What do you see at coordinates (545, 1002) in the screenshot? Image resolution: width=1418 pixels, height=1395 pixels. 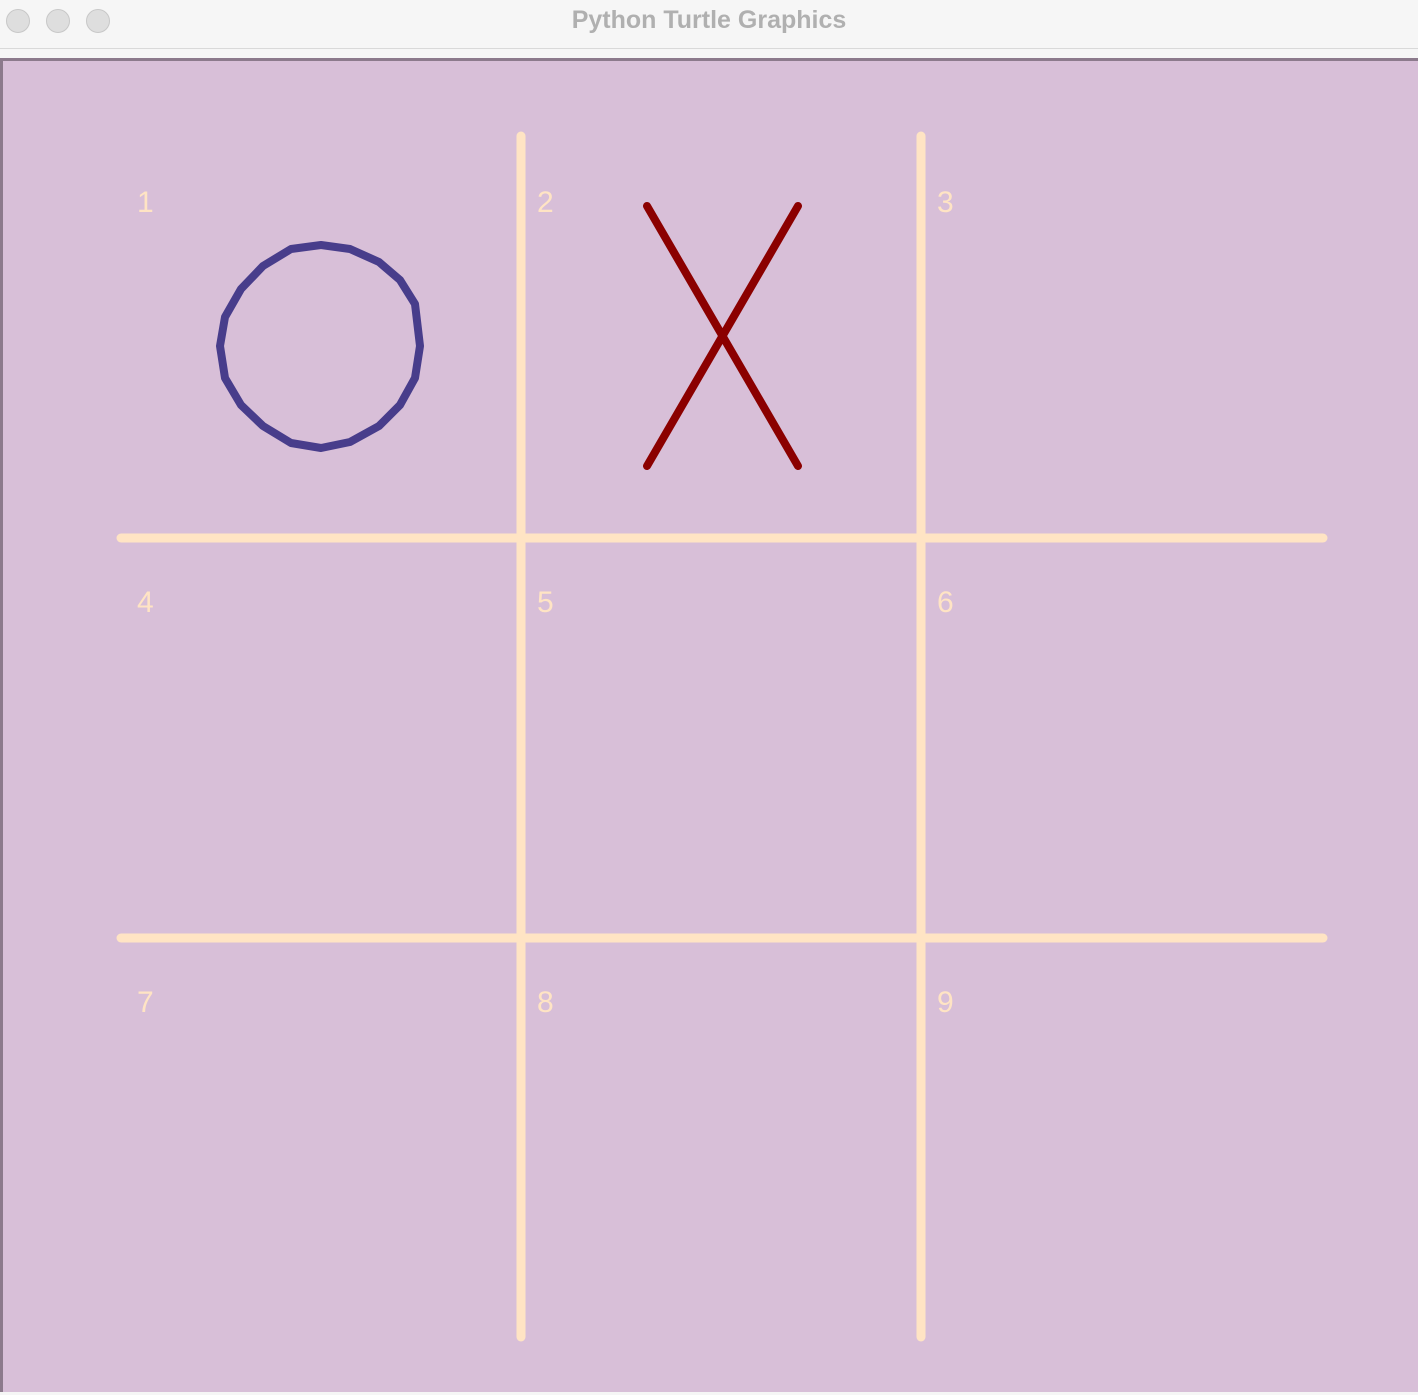 I see `cell-label-8: 8` at bounding box center [545, 1002].